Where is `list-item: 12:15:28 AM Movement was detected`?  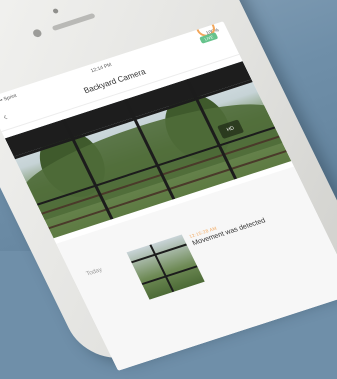 list-item: 12:15:28 AM Movement was detected is located at coordinates (234, 227).